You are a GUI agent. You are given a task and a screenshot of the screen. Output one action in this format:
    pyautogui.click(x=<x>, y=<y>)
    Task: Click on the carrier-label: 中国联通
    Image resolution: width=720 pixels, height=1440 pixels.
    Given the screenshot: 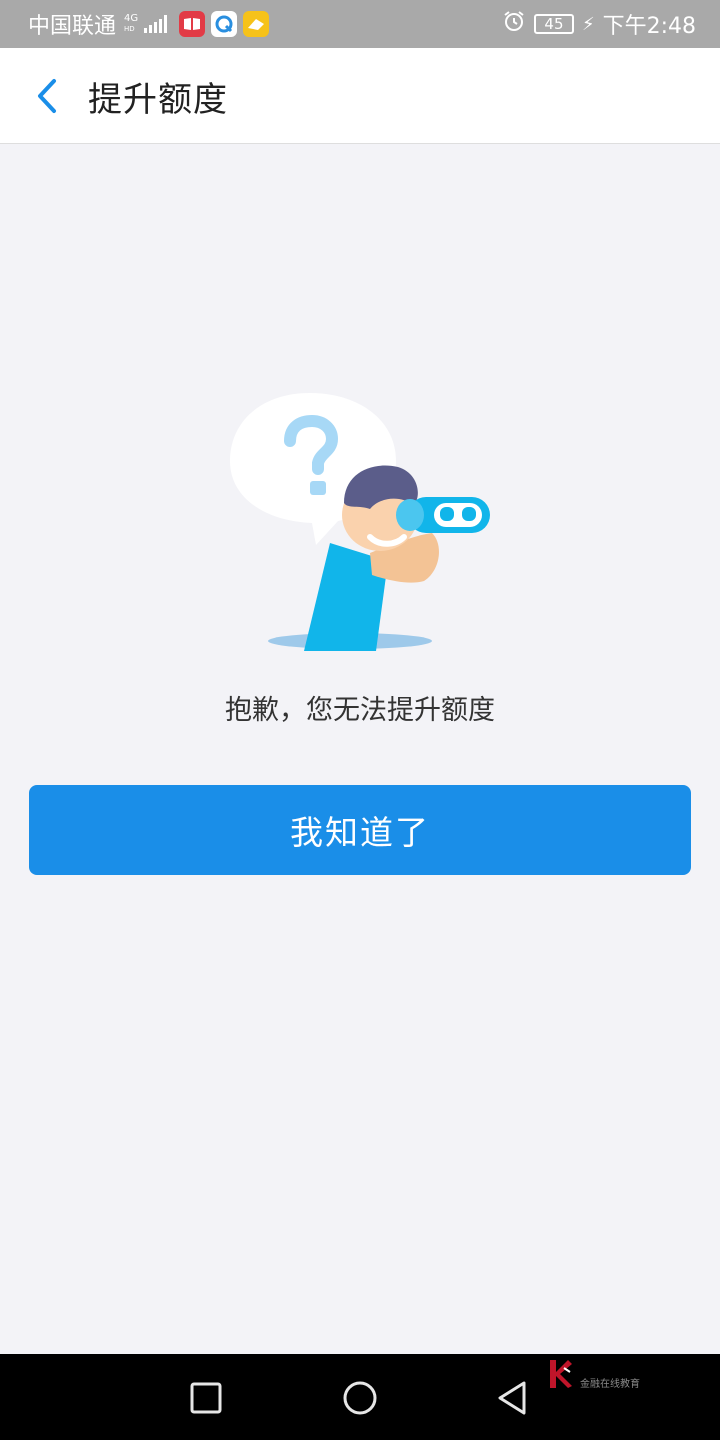 What is the action you would take?
    pyautogui.click(x=72, y=26)
    